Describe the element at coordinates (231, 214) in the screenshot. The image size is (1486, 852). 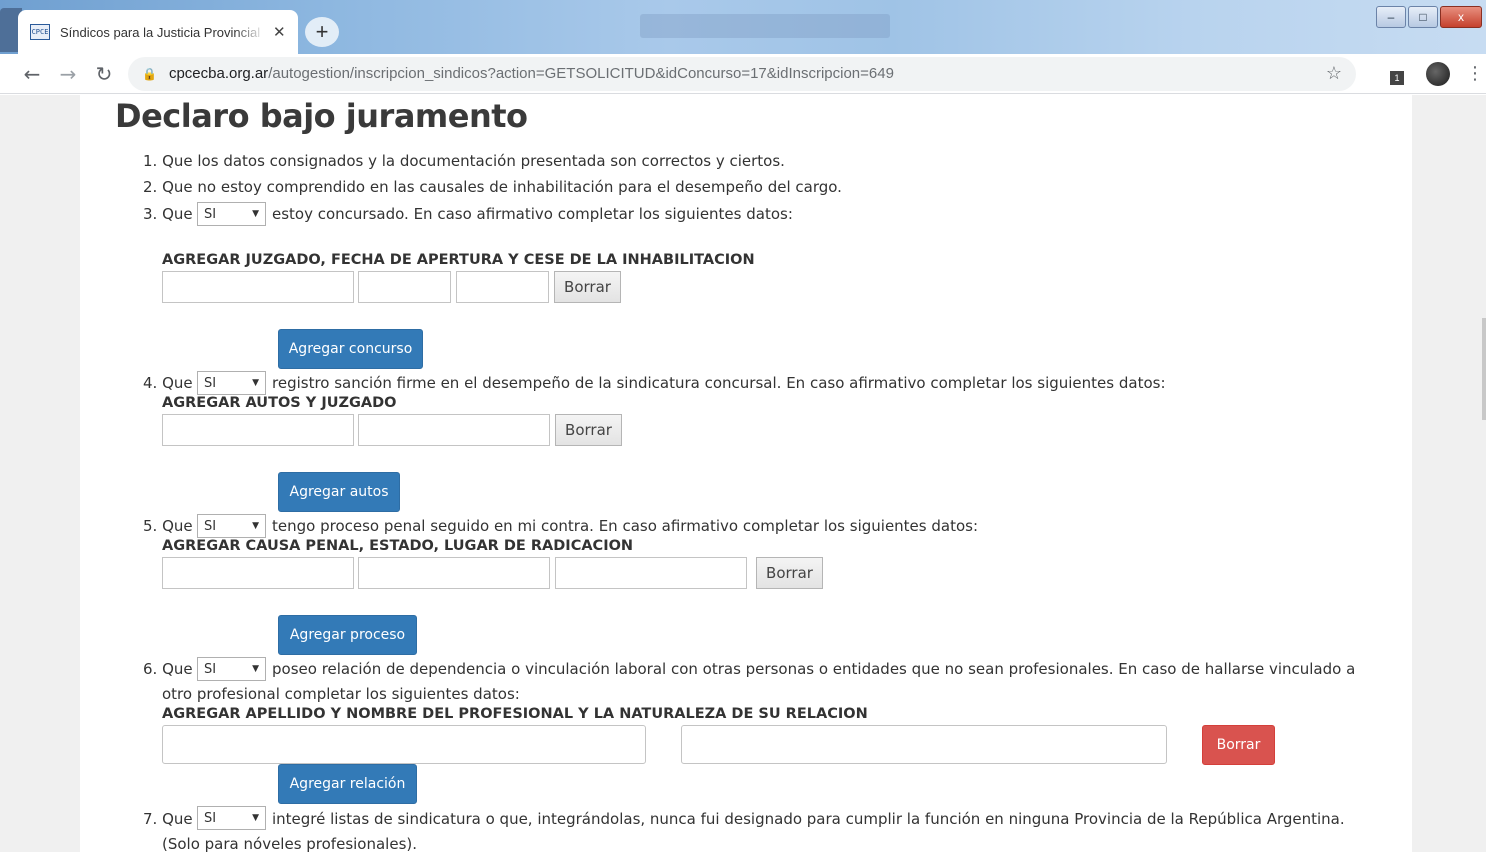
I see `item-3-select: SI ▼` at that location.